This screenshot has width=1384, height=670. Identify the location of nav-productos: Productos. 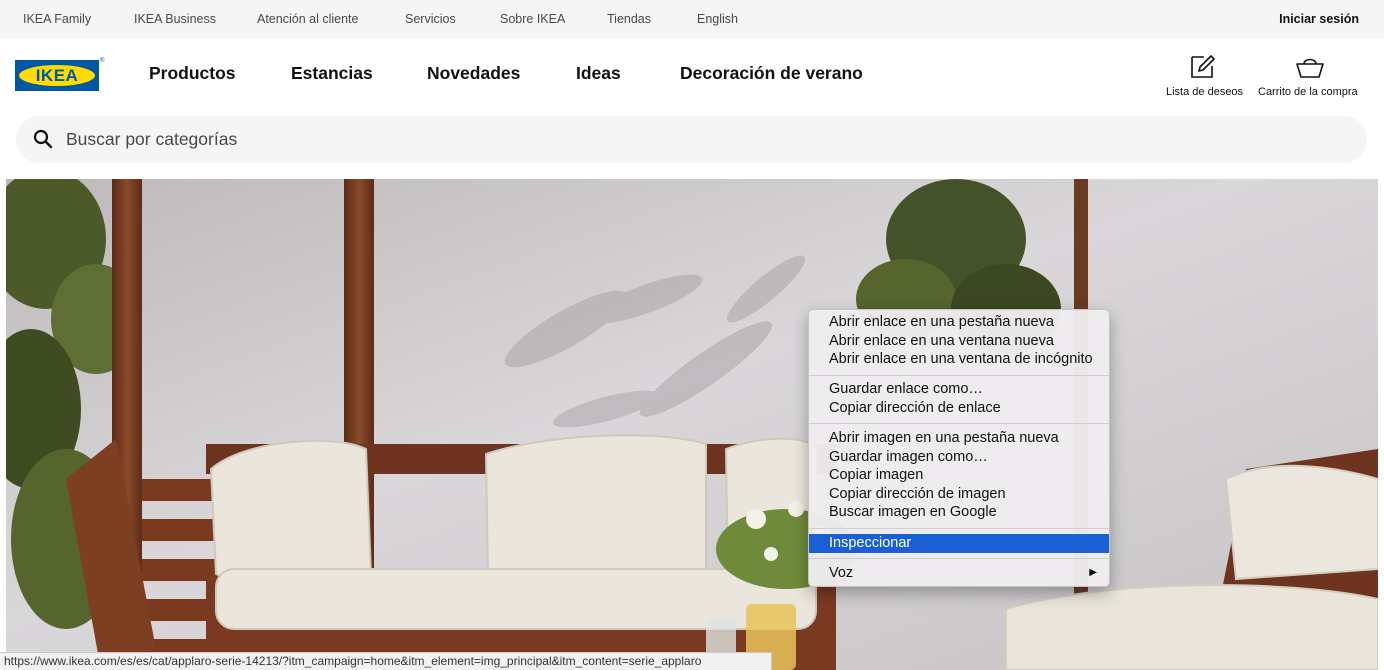
(192, 73).